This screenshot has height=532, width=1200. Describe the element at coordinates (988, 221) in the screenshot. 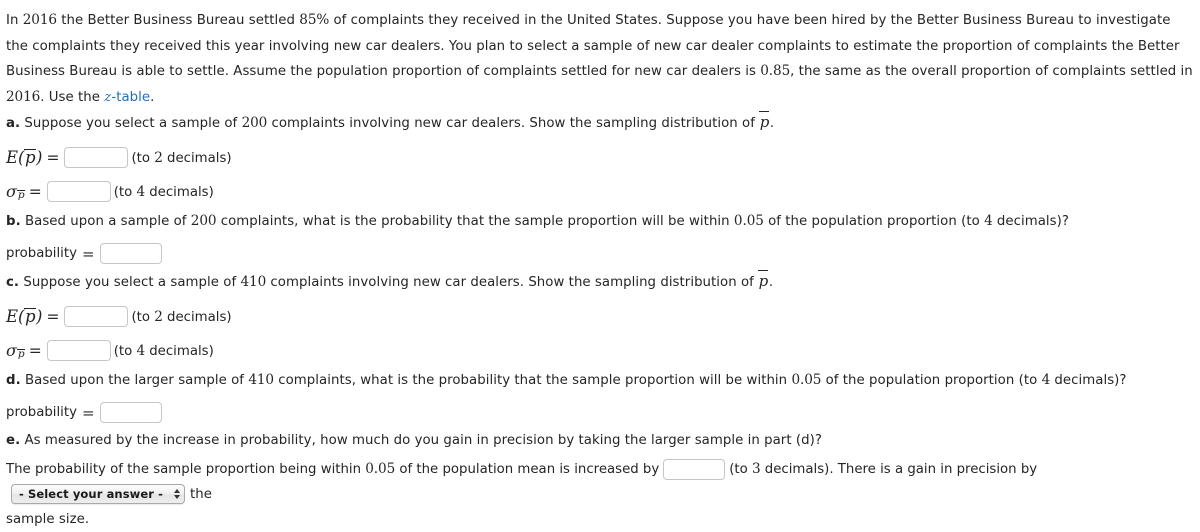

I see `part-b-decimals: 4` at that location.